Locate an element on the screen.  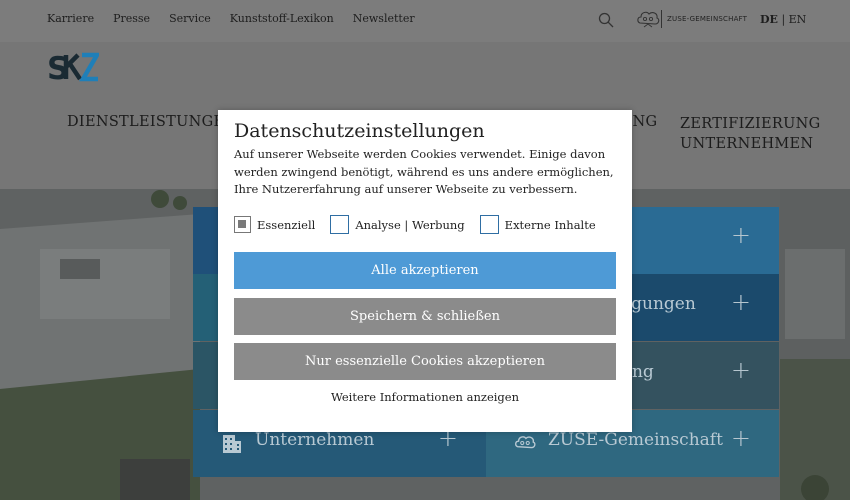
essenziell-checkbox is located at coordinates (242, 224).